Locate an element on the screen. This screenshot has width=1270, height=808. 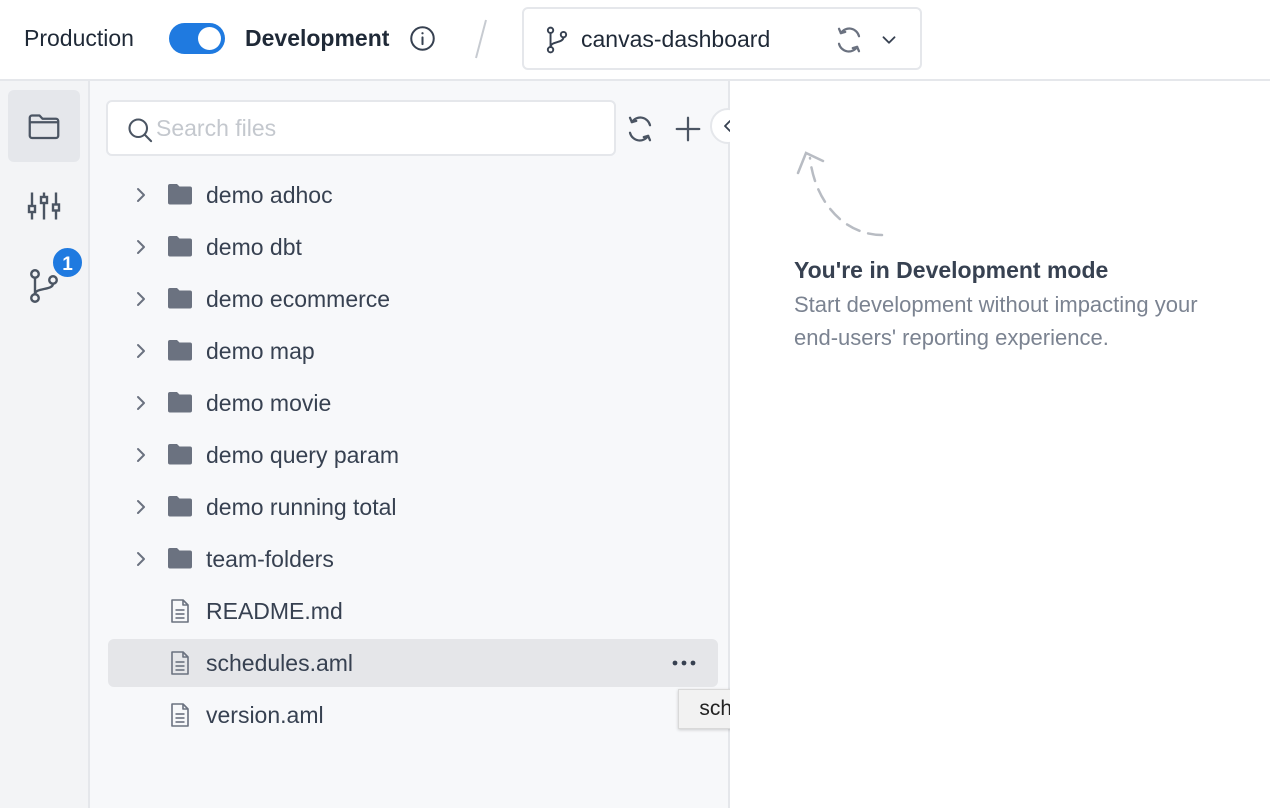
tree-item-label: demo dbt is located at coordinates (254, 247).